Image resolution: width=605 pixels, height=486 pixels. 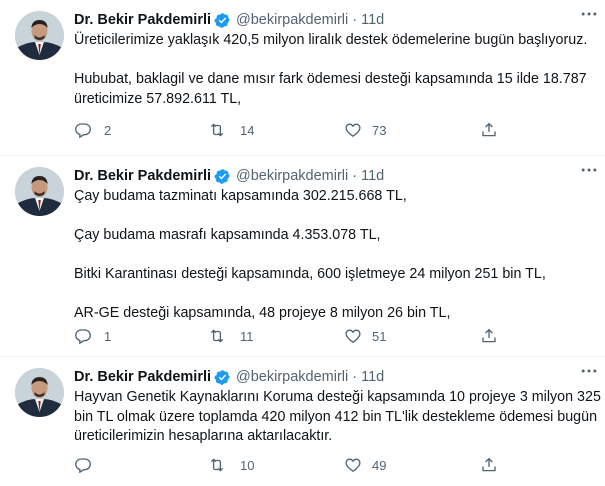 I want to click on like-count: 49, so click(x=379, y=465).